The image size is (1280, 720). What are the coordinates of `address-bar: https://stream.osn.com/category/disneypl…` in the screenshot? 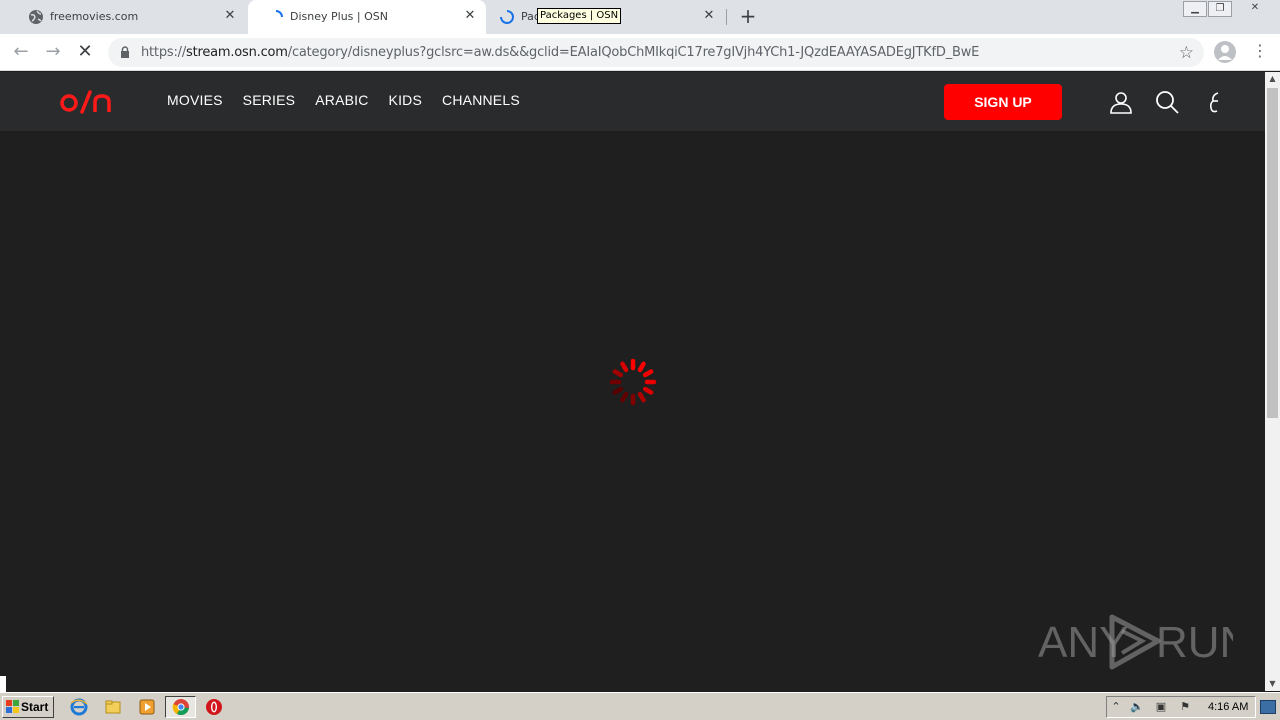 It's located at (656, 52).